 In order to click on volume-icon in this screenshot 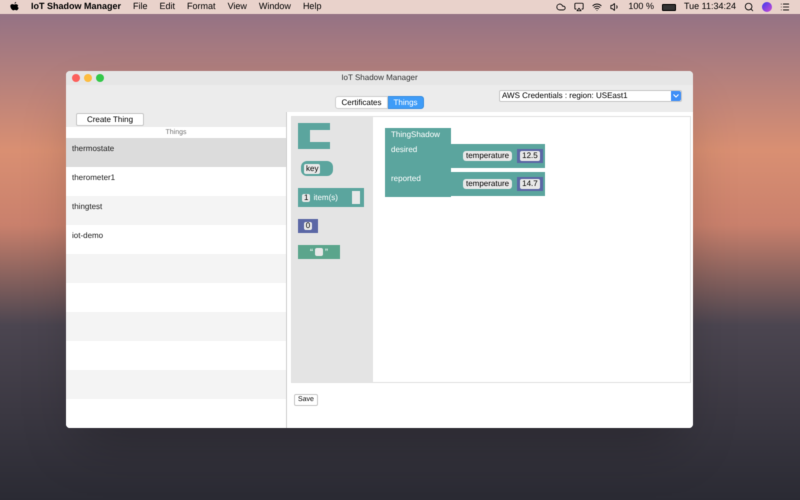, I will do `click(615, 7)`.